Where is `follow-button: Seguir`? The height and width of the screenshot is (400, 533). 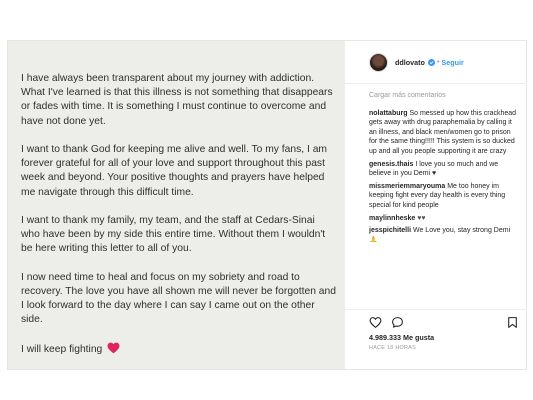
follow-button: Seguir is located at coordinates (452, 62).